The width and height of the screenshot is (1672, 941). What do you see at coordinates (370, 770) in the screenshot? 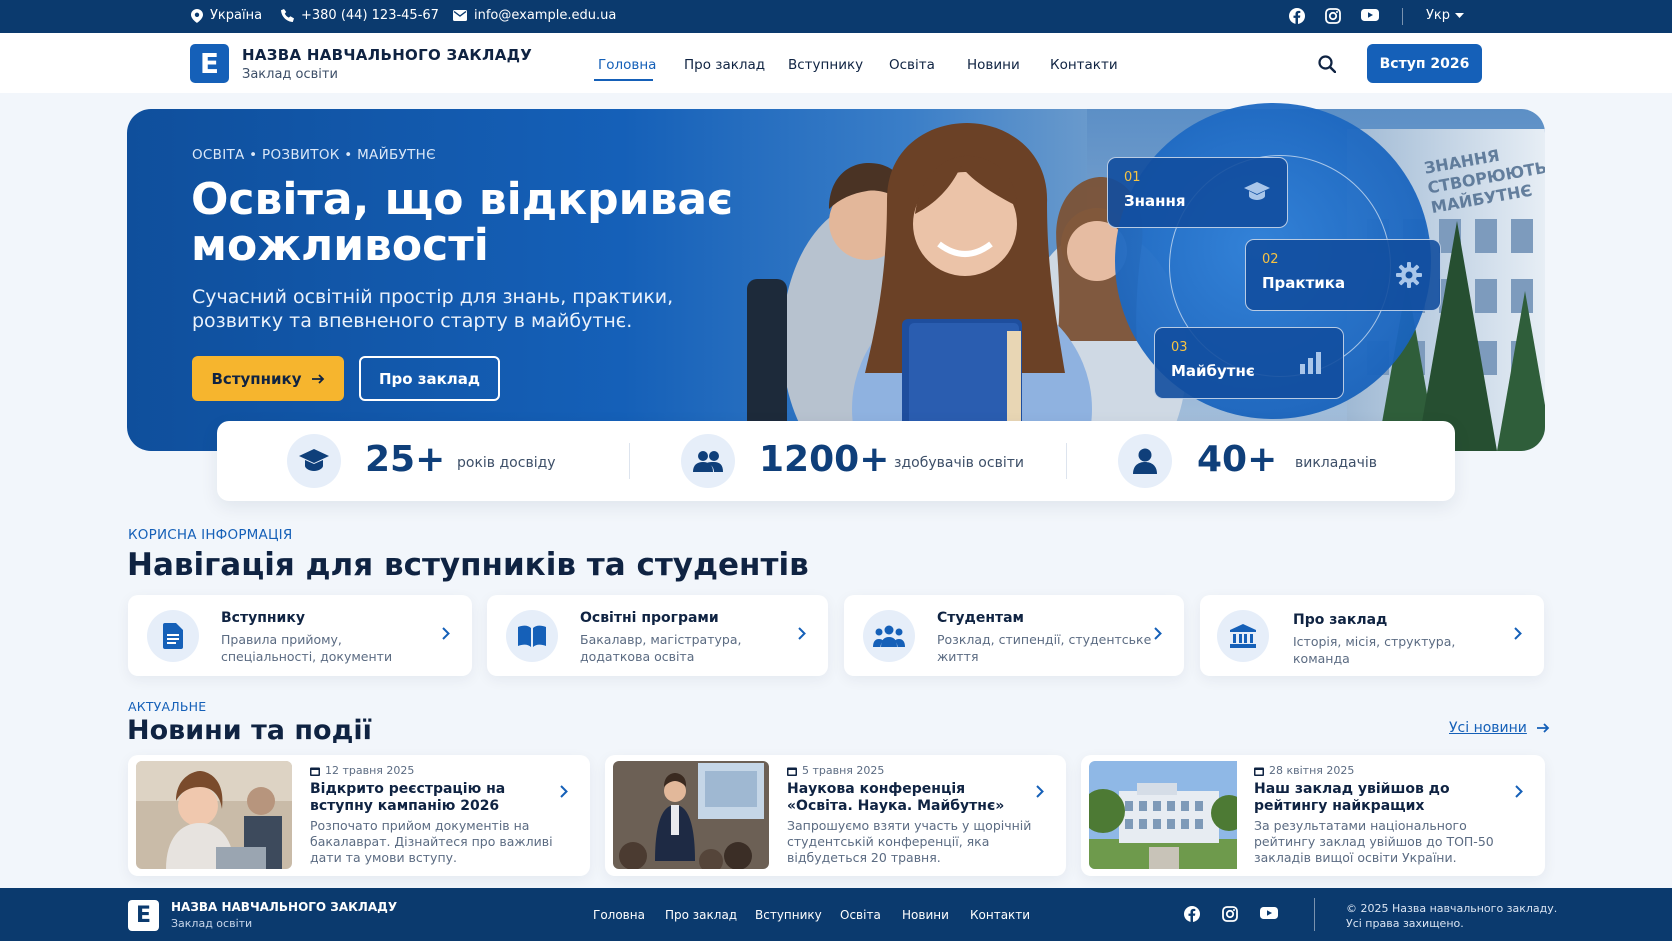
I see `news-date-text: 12 травня 2025` at bounding box center [370, 770].